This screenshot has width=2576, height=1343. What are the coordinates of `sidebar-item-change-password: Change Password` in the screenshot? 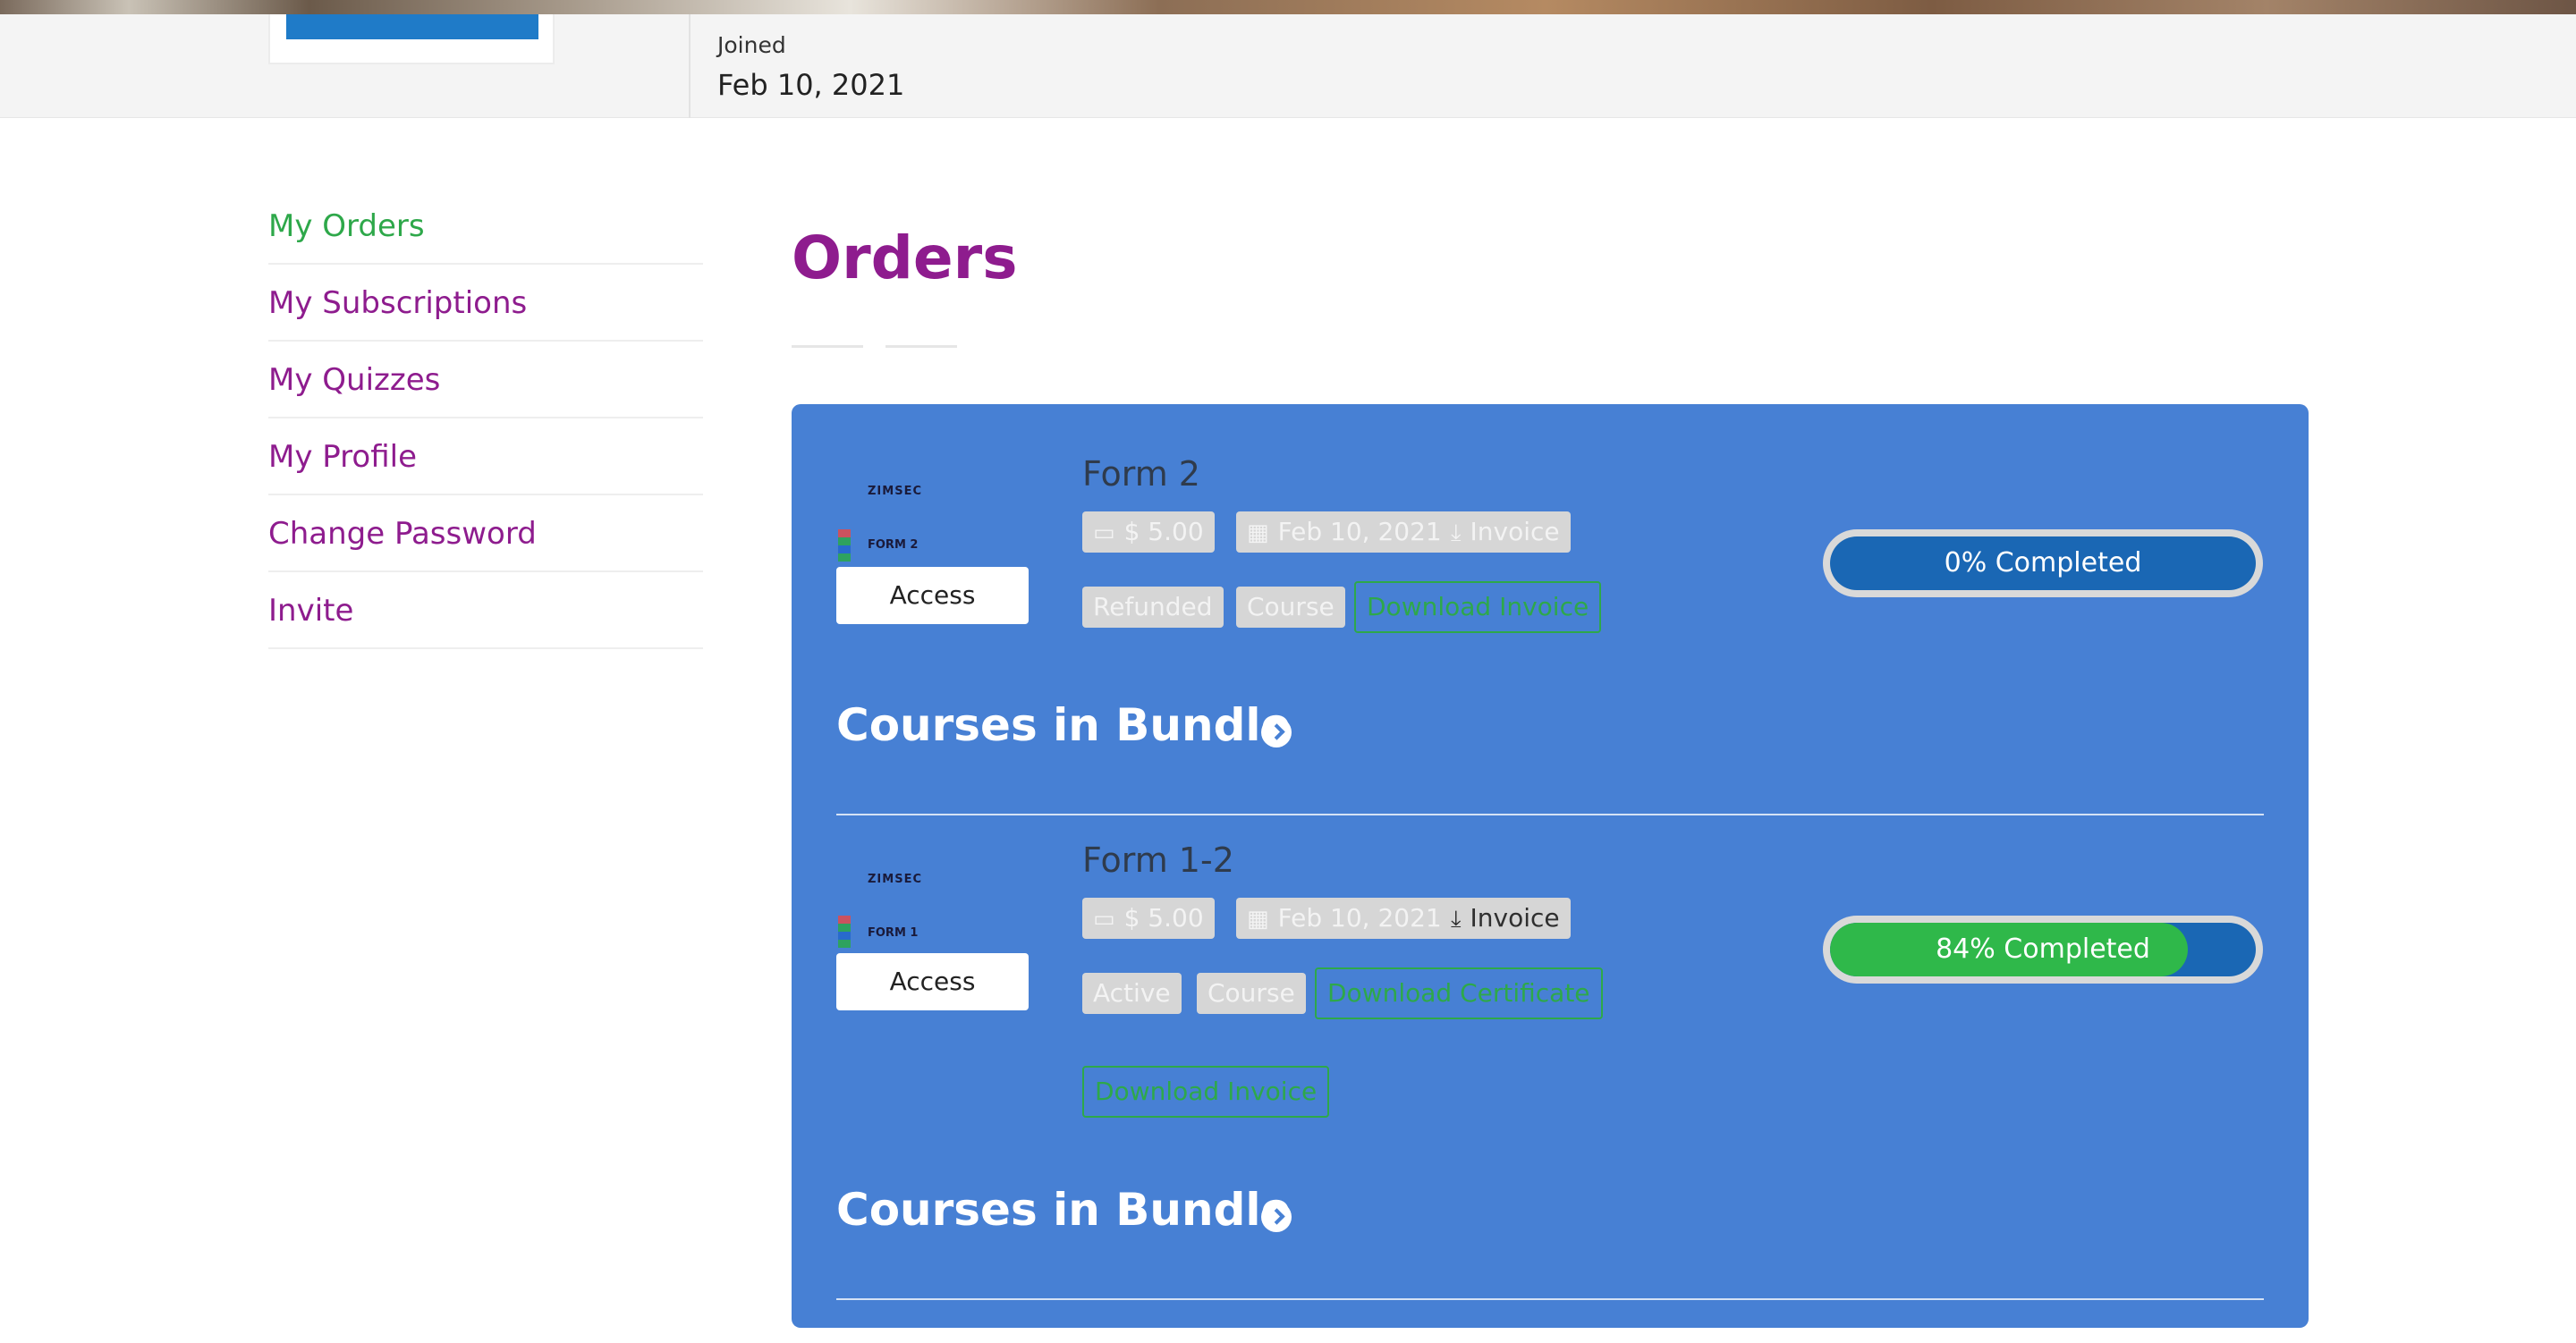 It's located at (485, 533).